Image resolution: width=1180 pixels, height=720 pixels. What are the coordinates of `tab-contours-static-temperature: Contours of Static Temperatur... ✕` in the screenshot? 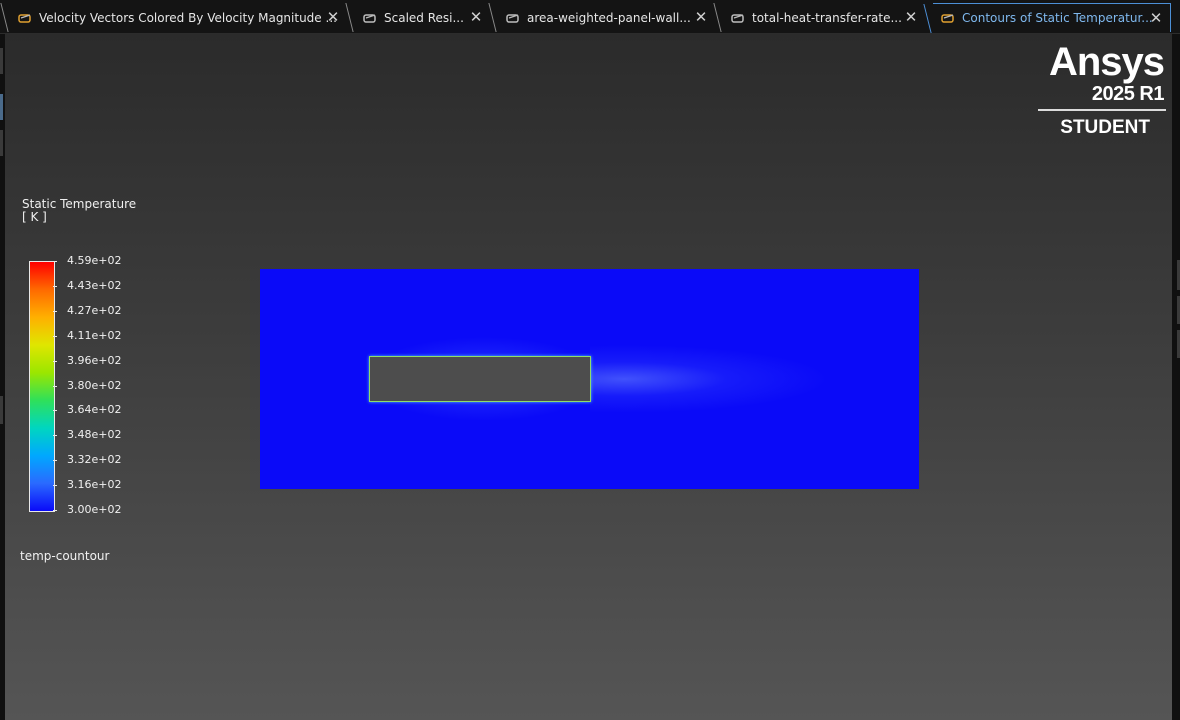 It's located at (1047, 18).